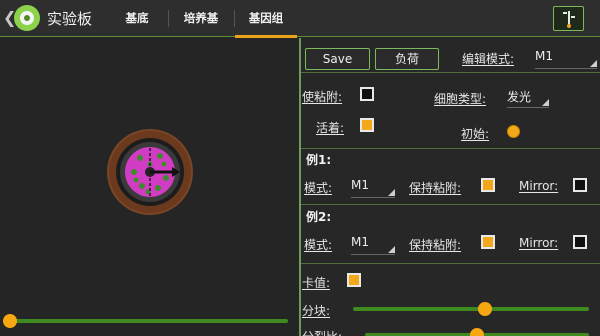  Describe the element at coordinates (539, 243) in the screenshot. I see `child2-mirror-label: Mirror:` at that location.